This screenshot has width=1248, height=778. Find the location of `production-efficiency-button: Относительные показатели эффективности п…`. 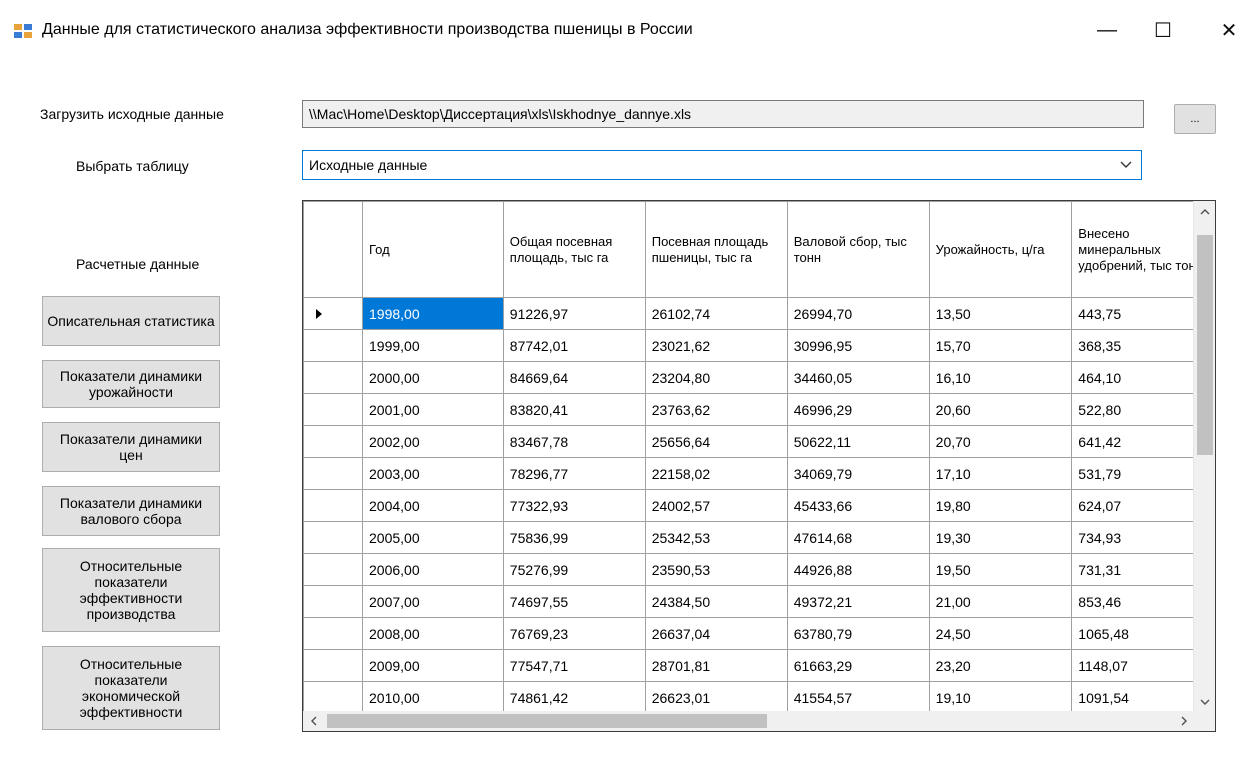

production-efficiency-button: Относительные показатели эффективности п… is located at coordinates (131, 590).